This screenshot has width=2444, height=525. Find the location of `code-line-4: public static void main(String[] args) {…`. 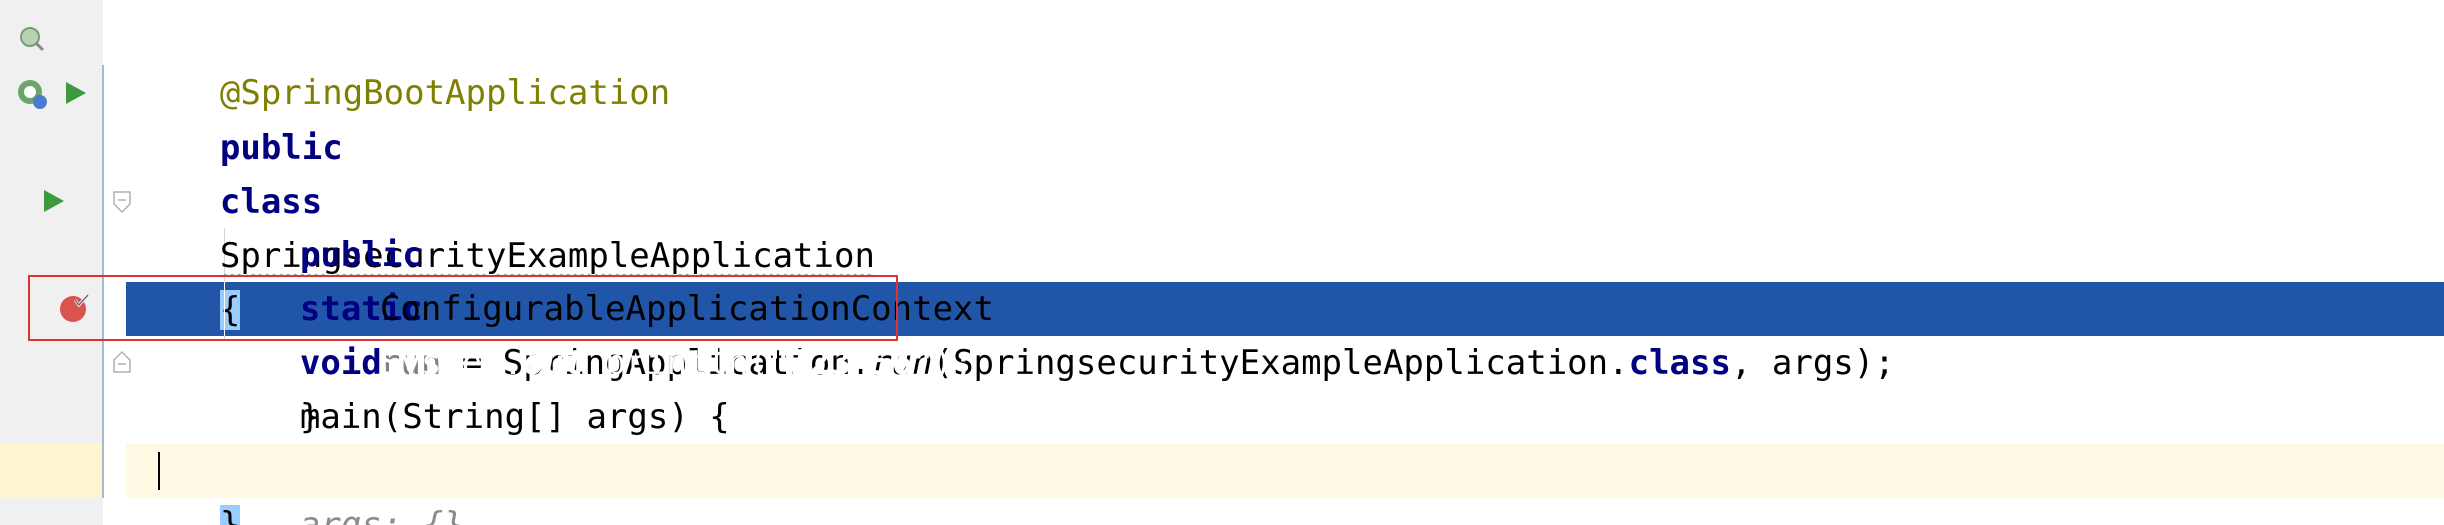

code-line-4: public static void main(String[] args) {… is located at coordinates (474, 349).